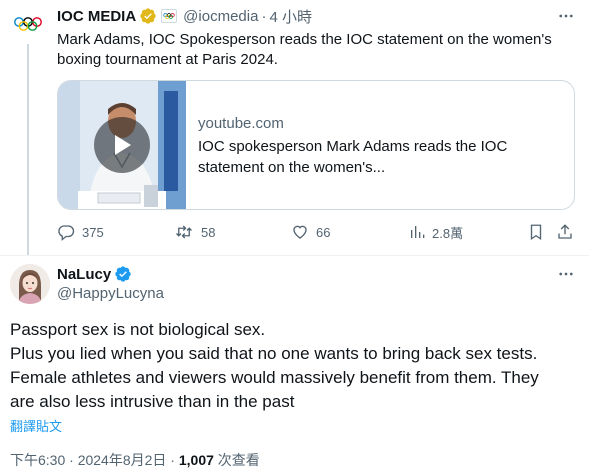 The width and height of the screenshot is (589, 475). What do you see at coordinates (123, 274) in the screenshot?
I see `verified-blue-badge-icon` at bounding box center [123, 274].